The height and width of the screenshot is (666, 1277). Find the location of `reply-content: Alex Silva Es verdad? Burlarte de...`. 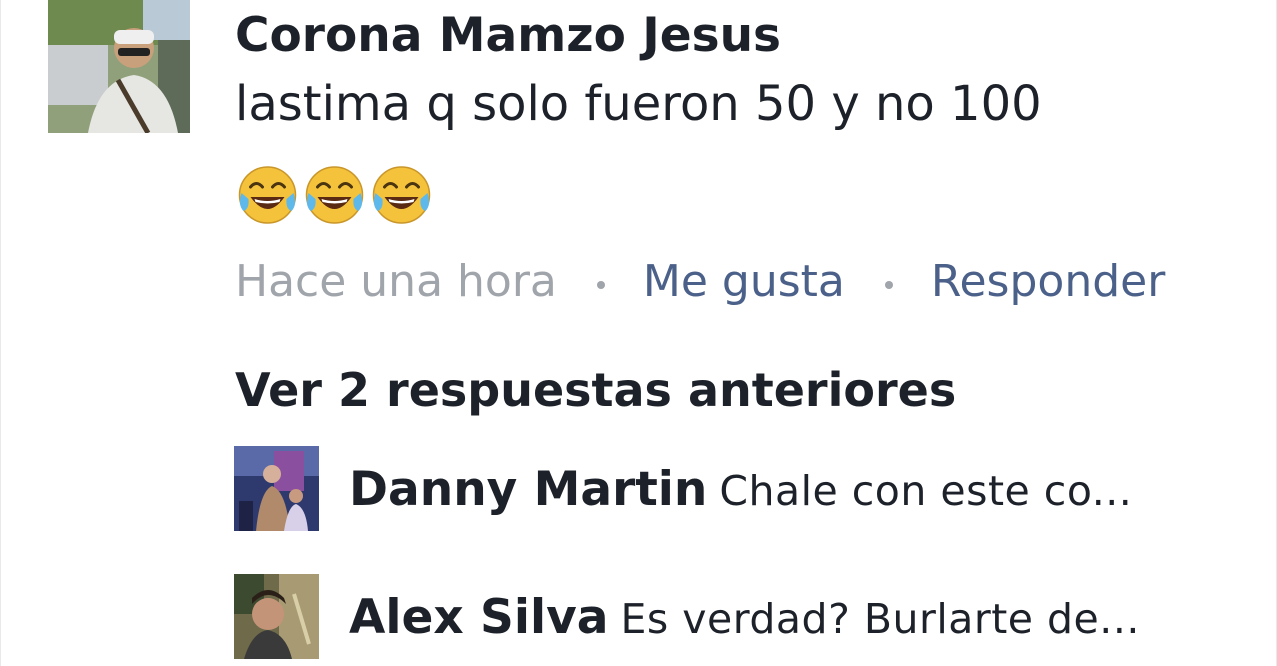

reply-content: Alex Silva Es verdad? Burlarte de... is located at coordinates (744, 617).